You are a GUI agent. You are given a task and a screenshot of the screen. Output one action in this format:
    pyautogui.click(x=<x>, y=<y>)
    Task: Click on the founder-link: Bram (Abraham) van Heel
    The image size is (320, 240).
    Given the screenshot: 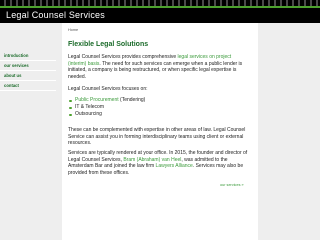 What is the action you would take?
    pyautogui.click(x=152, y=160)
    